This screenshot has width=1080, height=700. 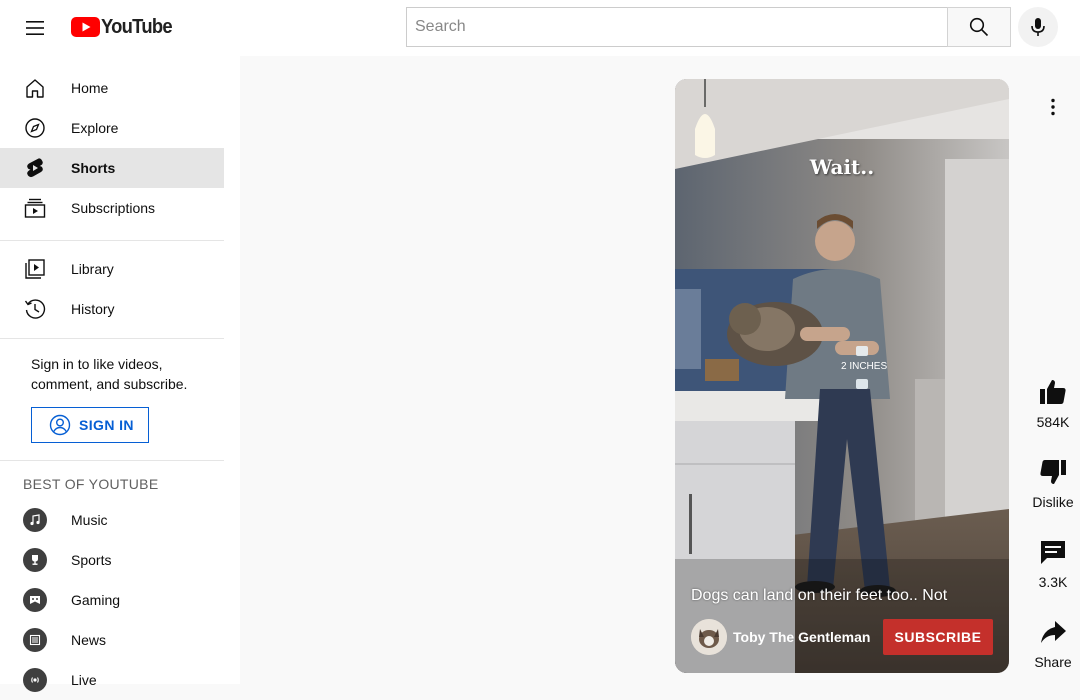 What do you see at coordinates (93, 309) in the screenshot?
I see `sidebar-item-label: History` at bounding box center [93, 309].